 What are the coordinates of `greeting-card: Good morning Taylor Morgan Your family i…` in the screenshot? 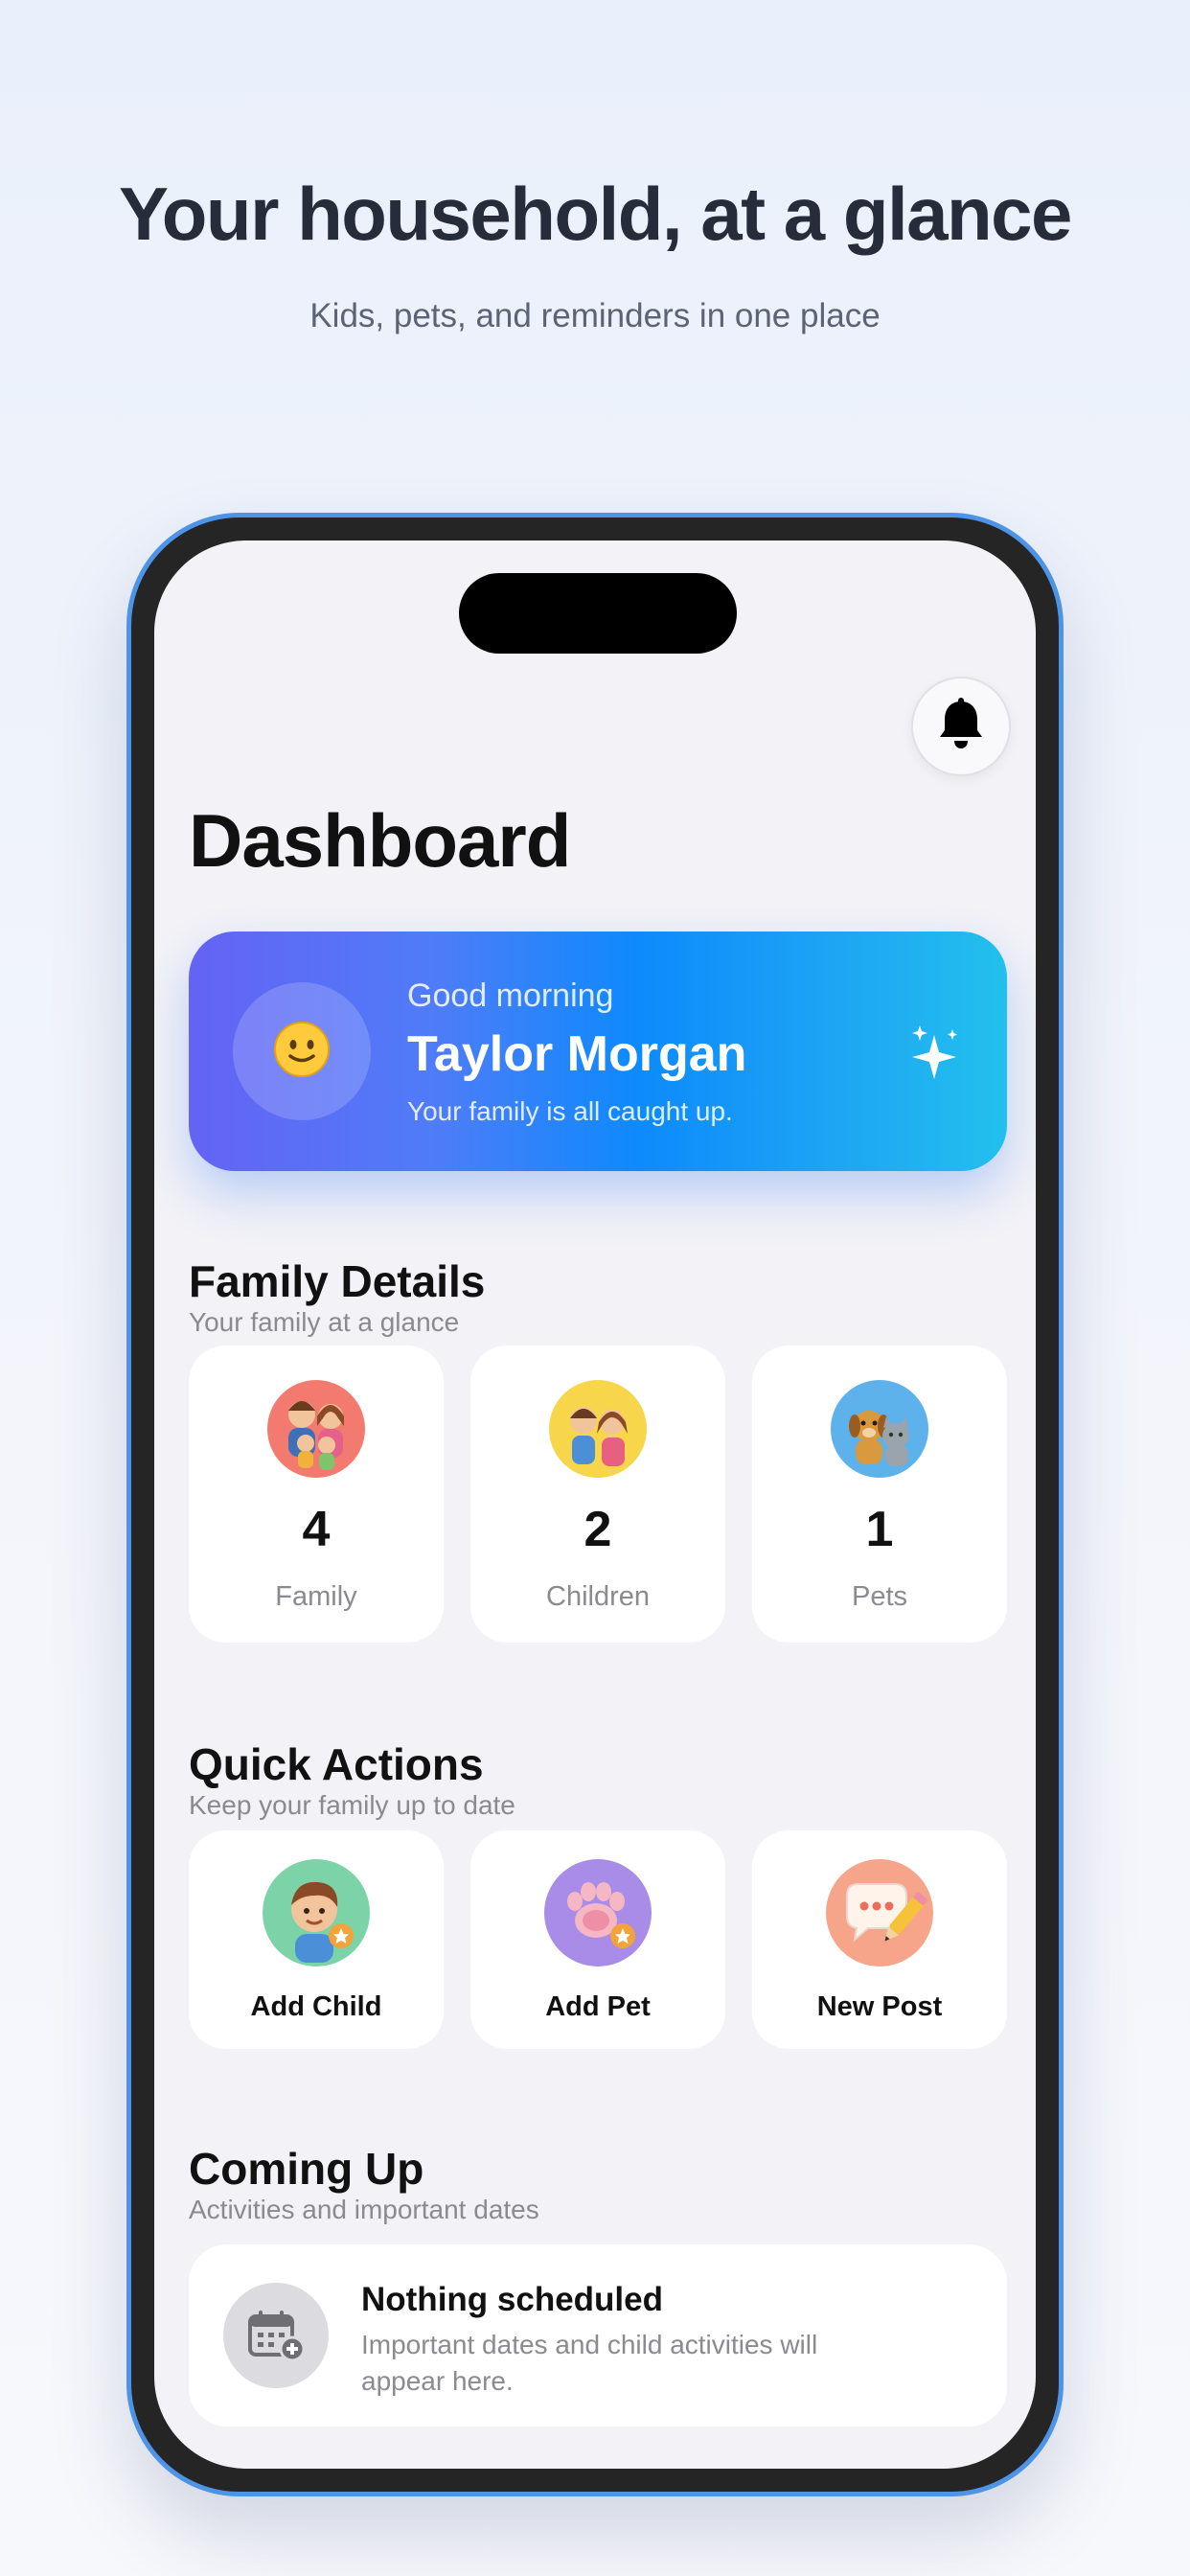 It's located at (598, 1051).